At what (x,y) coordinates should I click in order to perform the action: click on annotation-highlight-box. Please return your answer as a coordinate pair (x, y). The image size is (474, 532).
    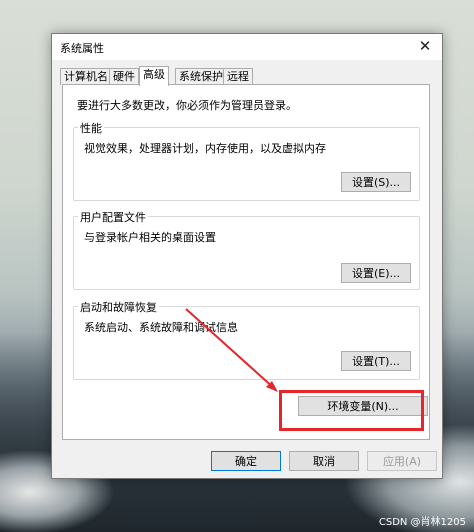
    Looking at the image, I should click on (351, 410).